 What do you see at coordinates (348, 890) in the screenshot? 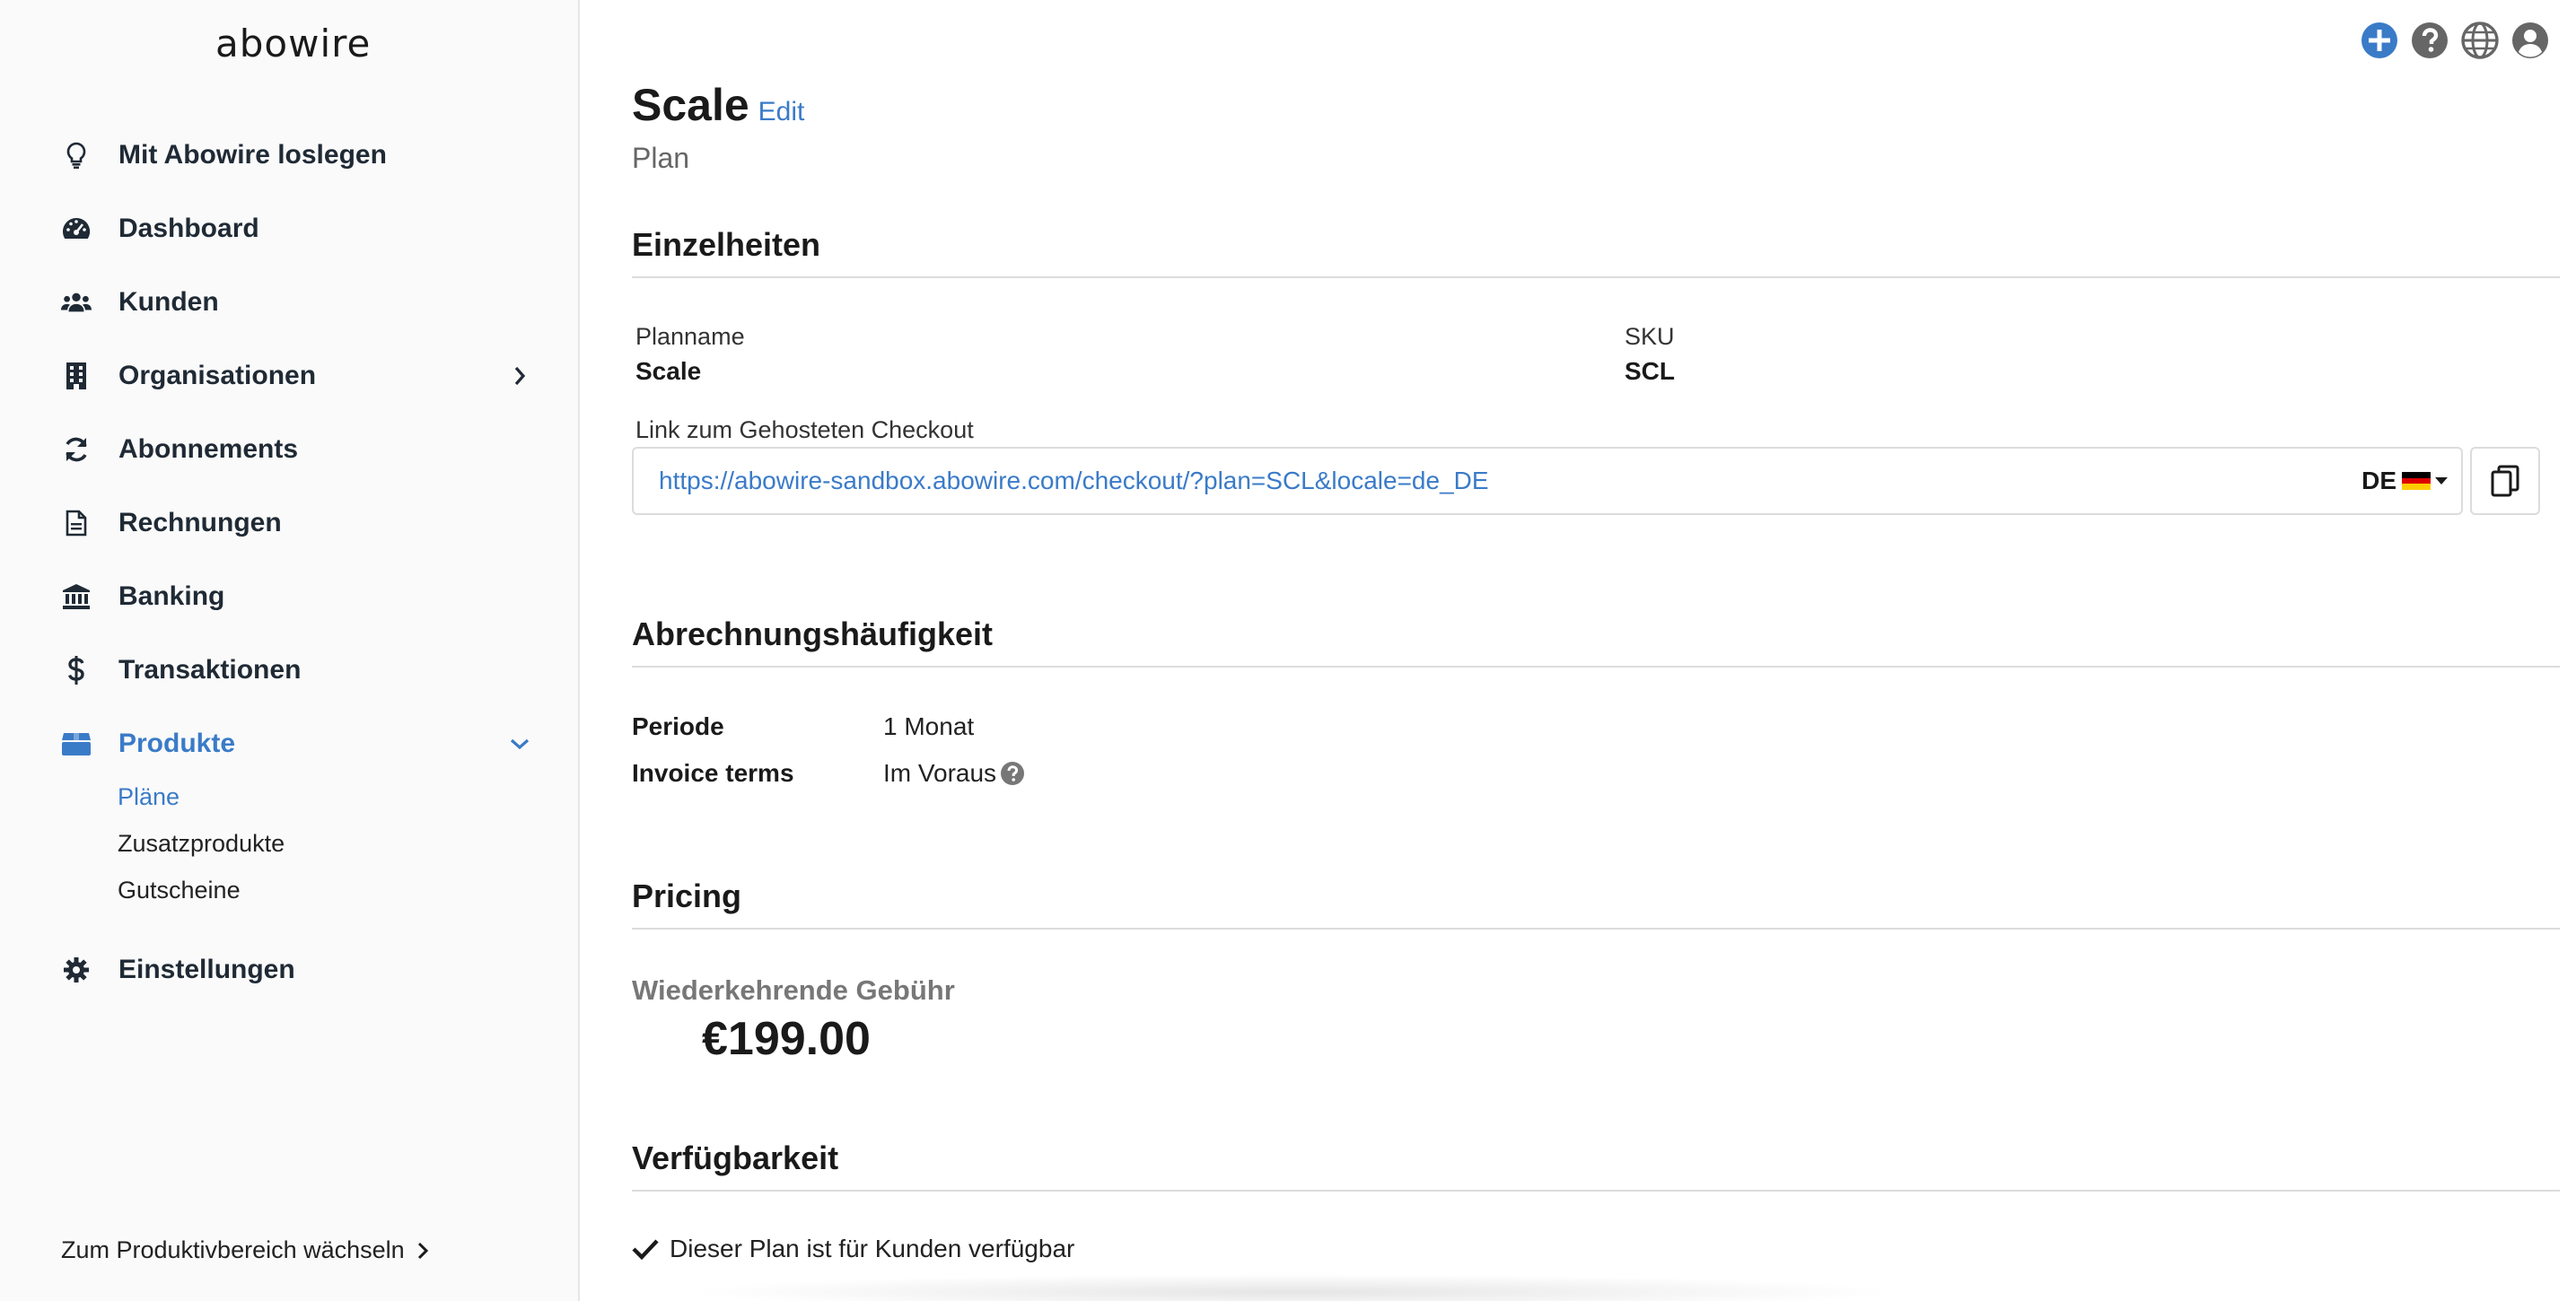
I see `sidebar-subitem-gutscheine: Gutscheine` at bounding box center [348, 890].